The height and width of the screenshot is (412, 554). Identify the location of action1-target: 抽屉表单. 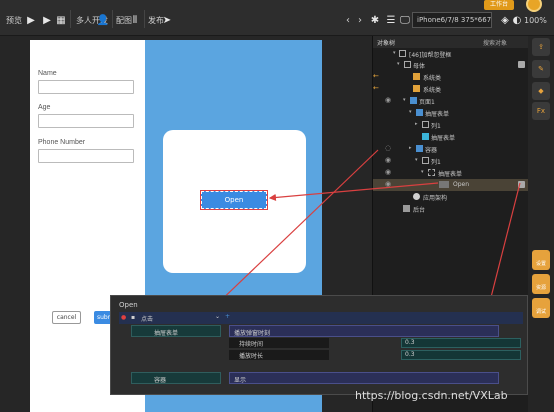
(176, 331).